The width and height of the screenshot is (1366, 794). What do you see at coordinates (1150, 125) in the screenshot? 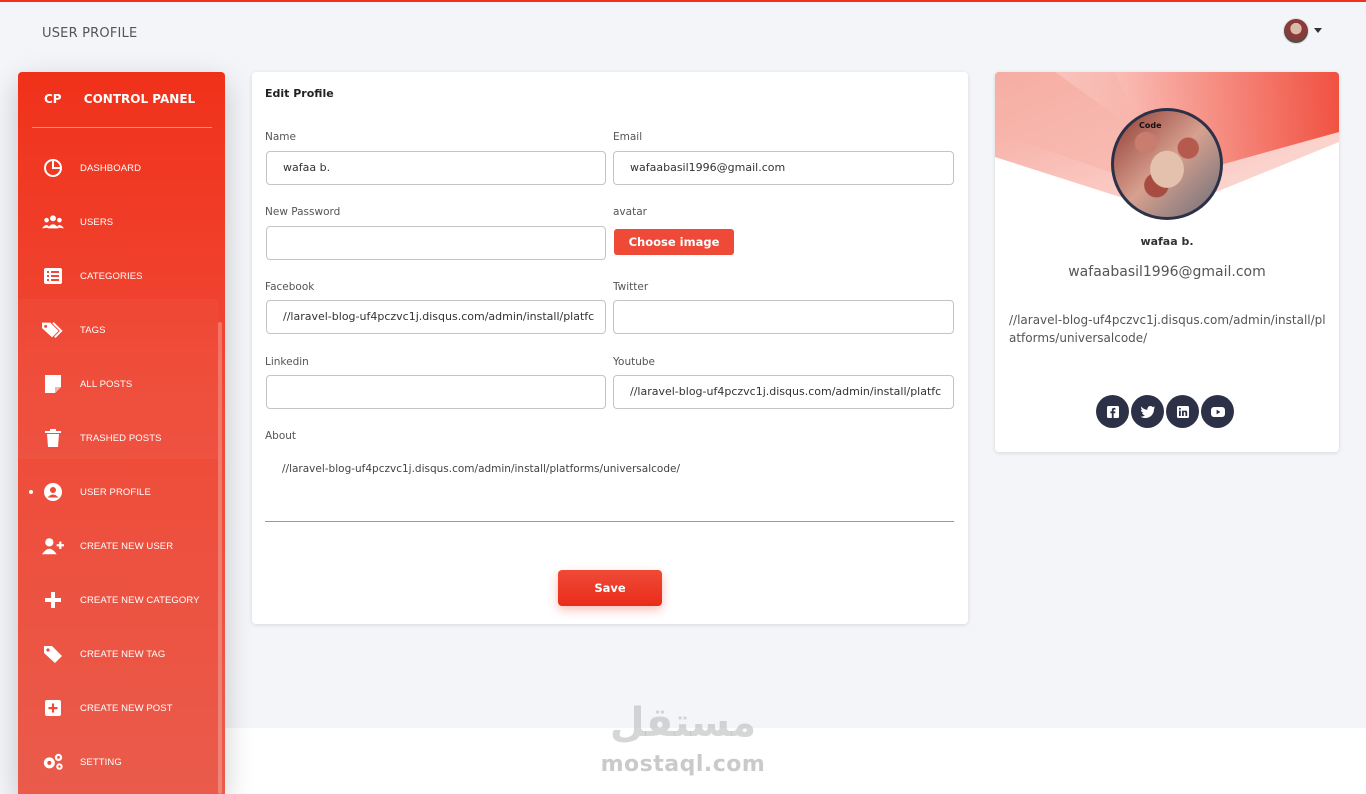
I see `avatar-caption: Code` at bounding box center [1150, 125].